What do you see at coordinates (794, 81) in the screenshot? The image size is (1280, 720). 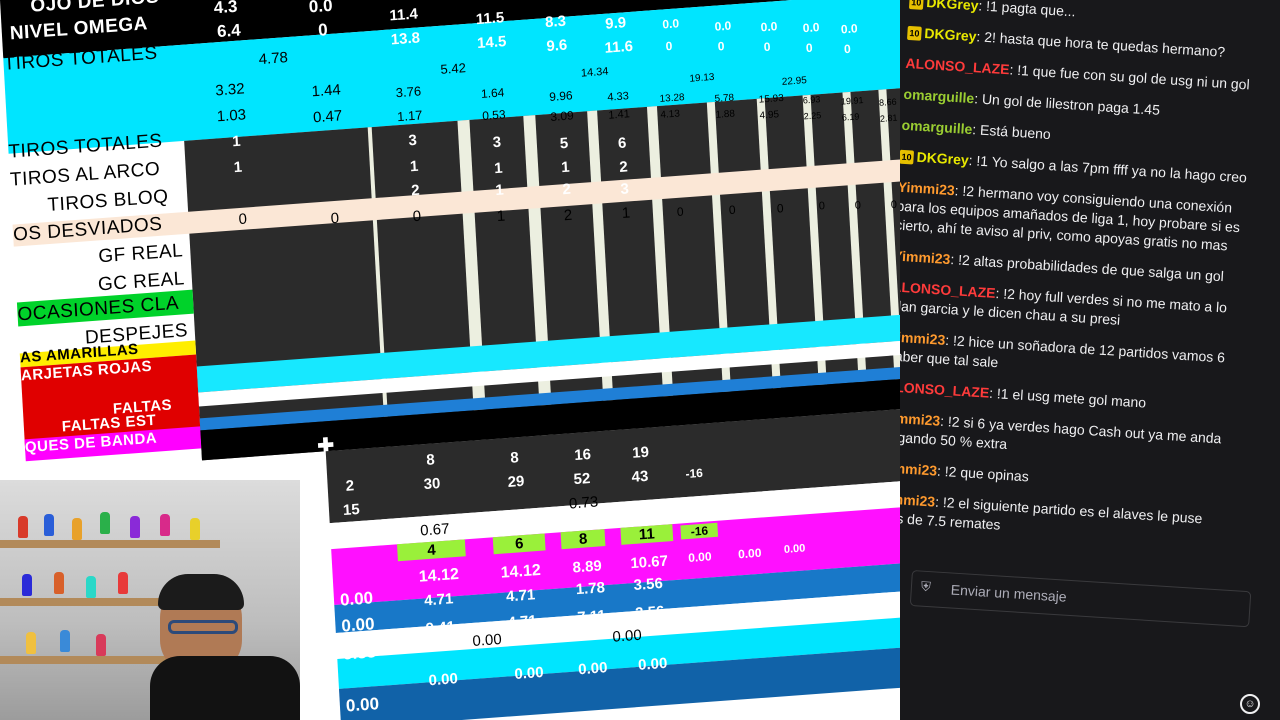 I see `tiros-top-value: 22.95` at bounding box center [794, 81].